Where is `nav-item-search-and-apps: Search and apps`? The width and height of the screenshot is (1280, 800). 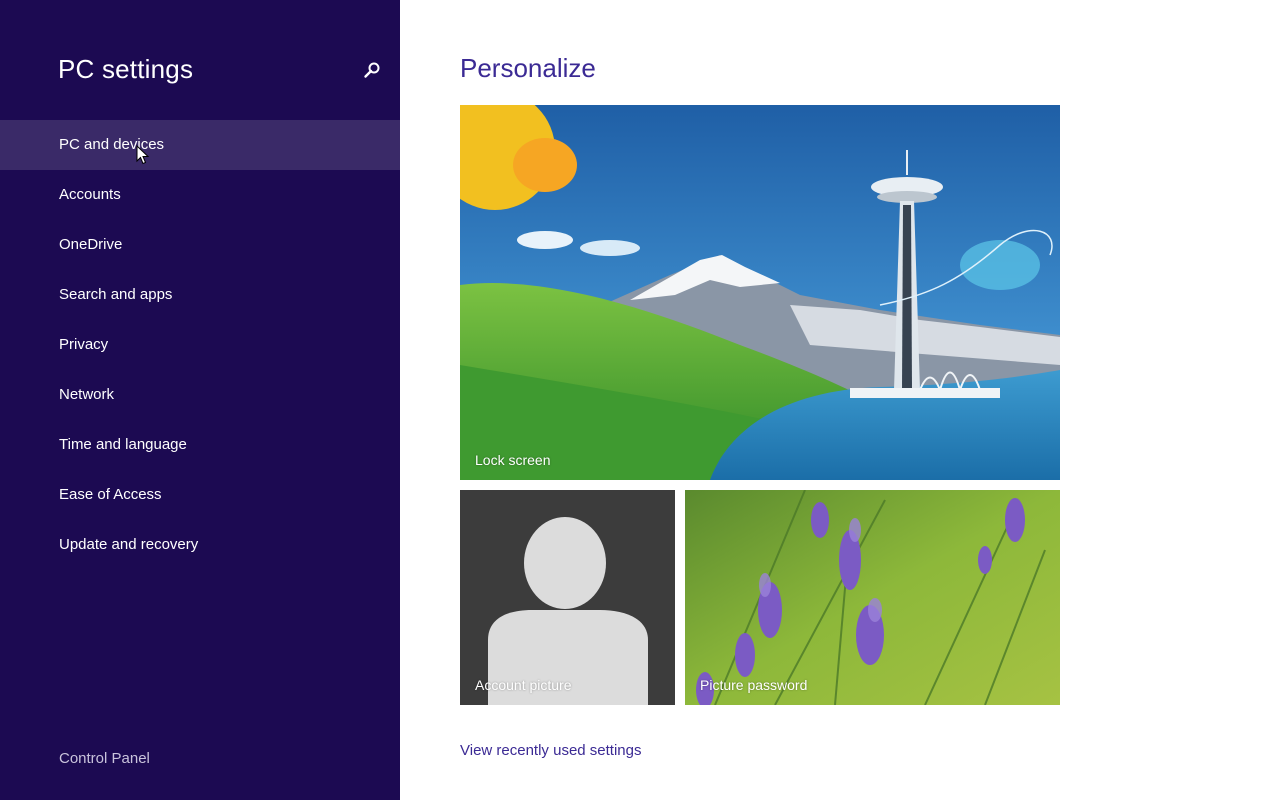 nav-item-search-and-apps: Search and apps is located at coordinates (200, 295).